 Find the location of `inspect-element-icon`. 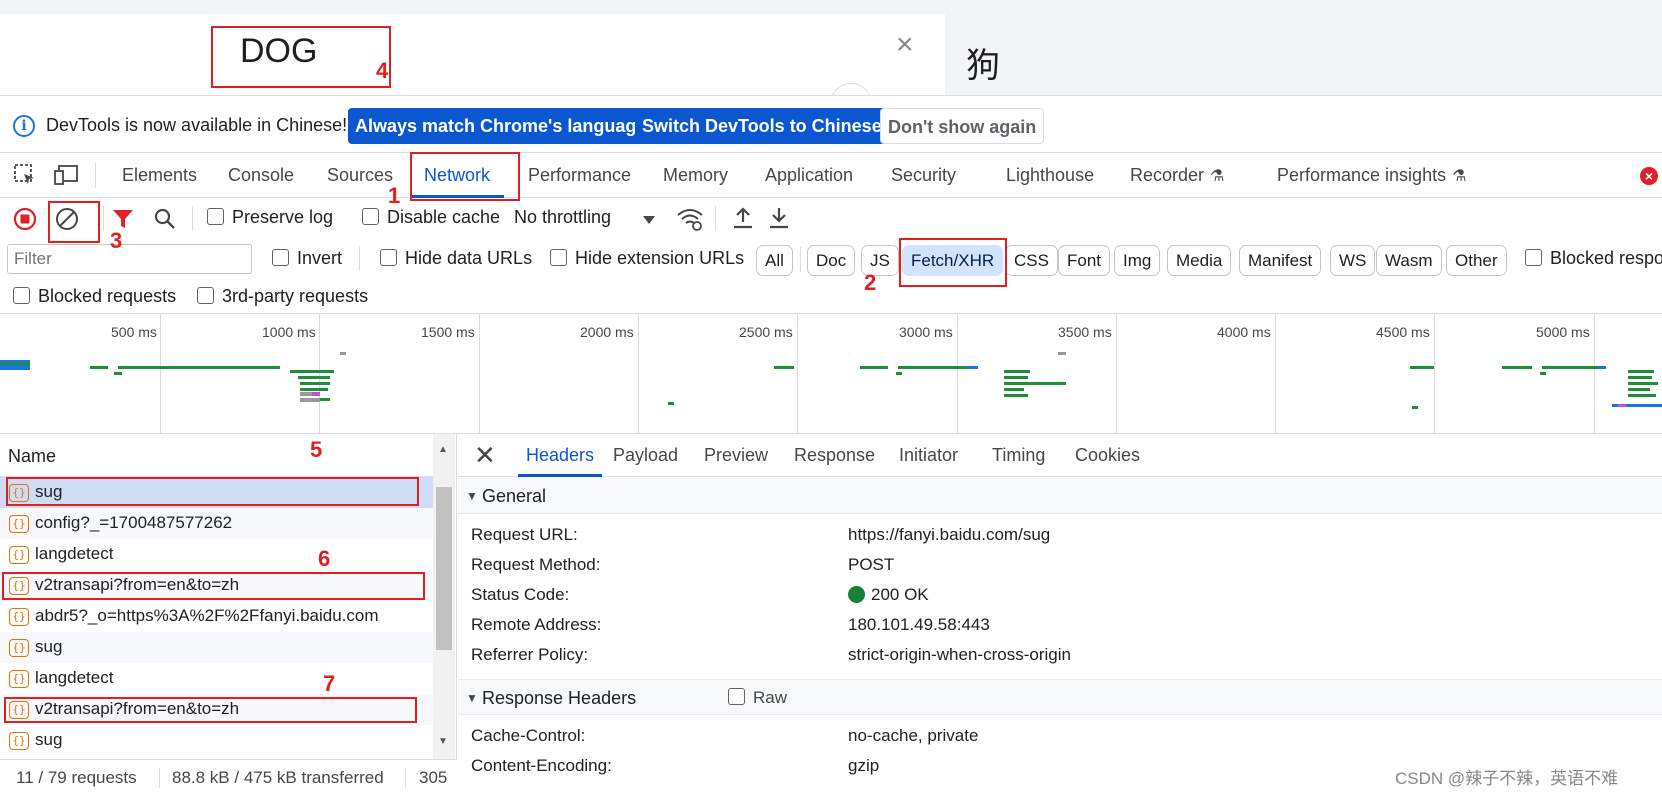

inspect-element-icon is located at coordinates (25, 177).